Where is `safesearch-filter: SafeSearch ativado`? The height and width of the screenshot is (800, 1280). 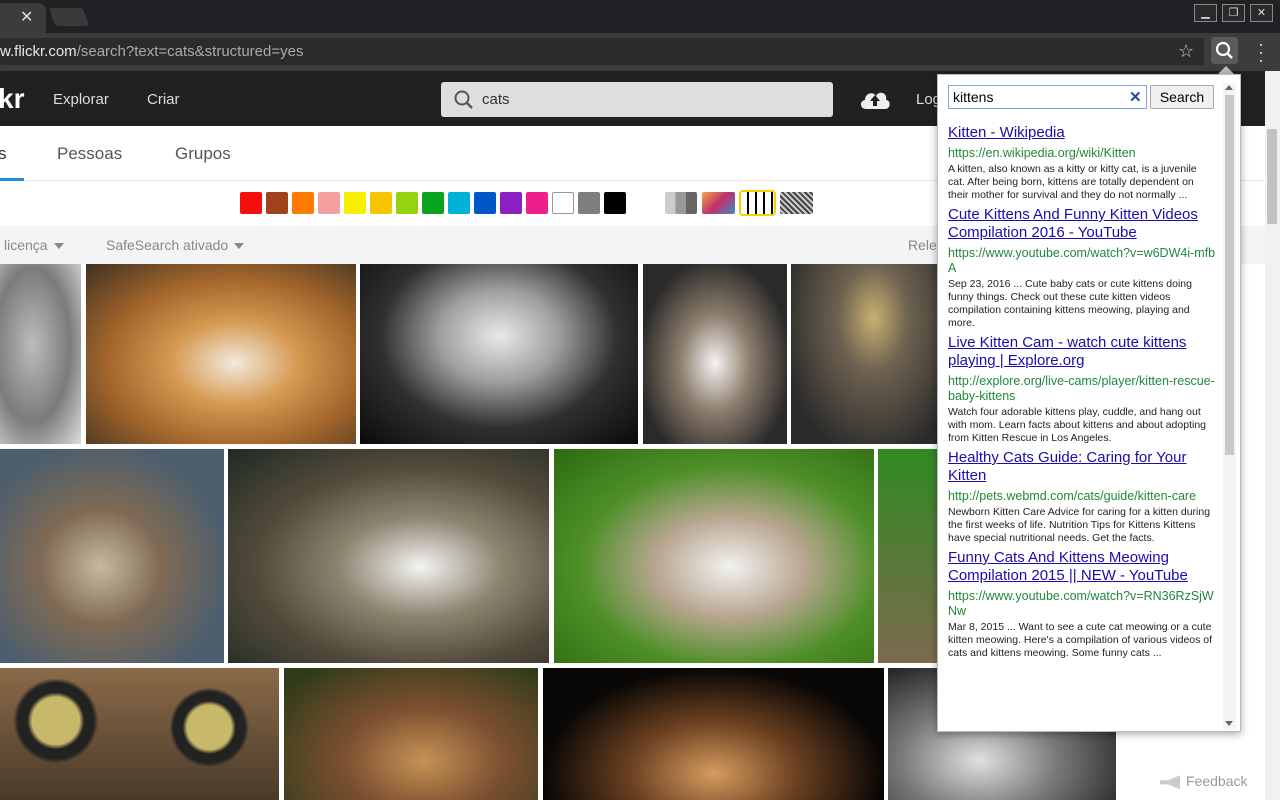
safesearch-filter: SafeSearch ativado is located at coordinates (175, 245).